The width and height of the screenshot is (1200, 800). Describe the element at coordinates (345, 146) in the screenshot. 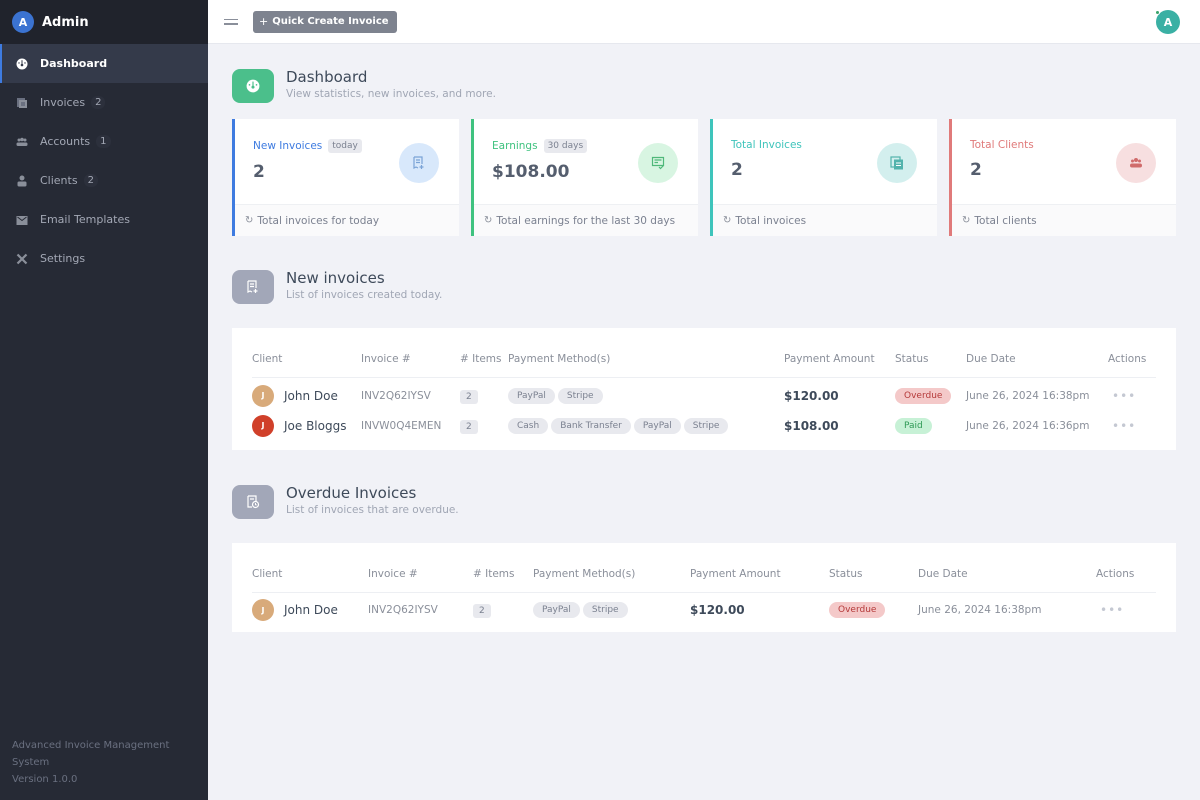

I see `stat-period-tag: today` at that location.